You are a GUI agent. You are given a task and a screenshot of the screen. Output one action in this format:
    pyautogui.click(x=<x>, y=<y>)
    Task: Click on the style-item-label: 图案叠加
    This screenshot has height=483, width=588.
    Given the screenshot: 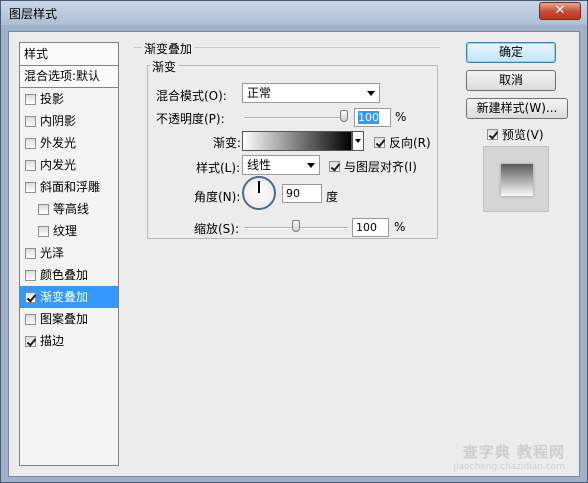 What is the action you would take?
    pyautogui.click(x=64, y=319)
    